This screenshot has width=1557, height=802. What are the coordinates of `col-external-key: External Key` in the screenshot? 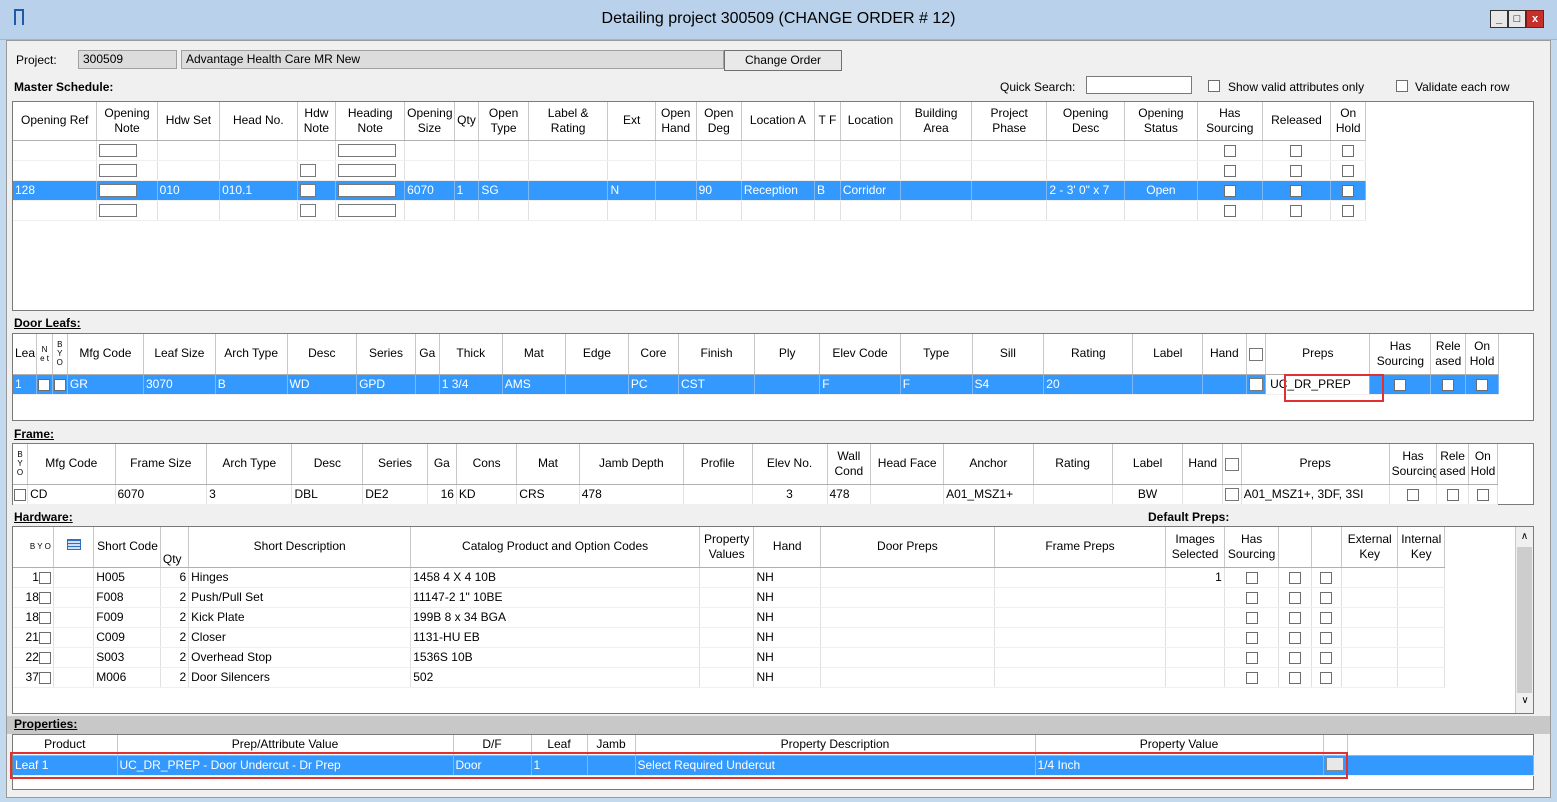 It's located at (1370, 547).